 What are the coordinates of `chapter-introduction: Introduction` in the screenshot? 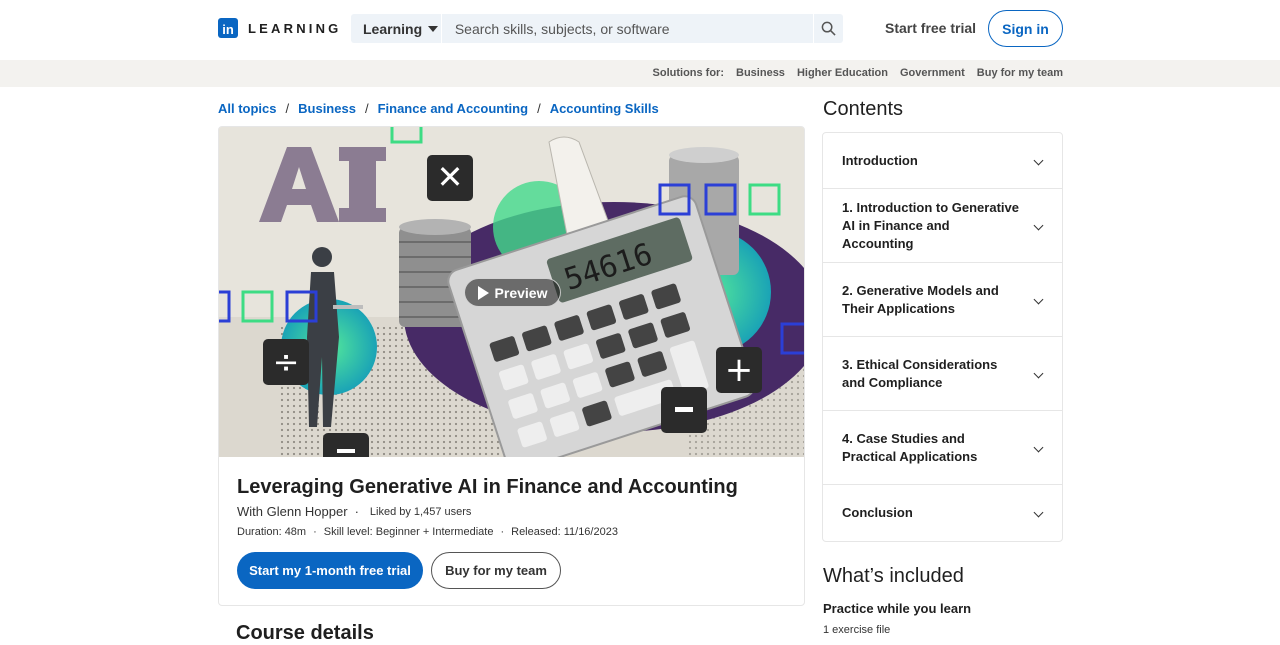 It's located at (942, 161).